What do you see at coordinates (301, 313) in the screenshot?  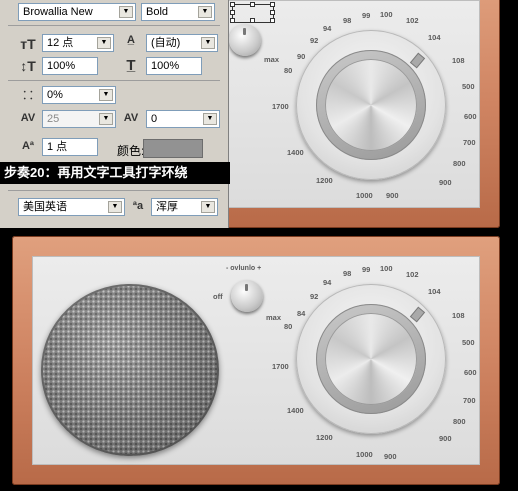 I see `scale-84: 84` at bounding box center [301, 313].